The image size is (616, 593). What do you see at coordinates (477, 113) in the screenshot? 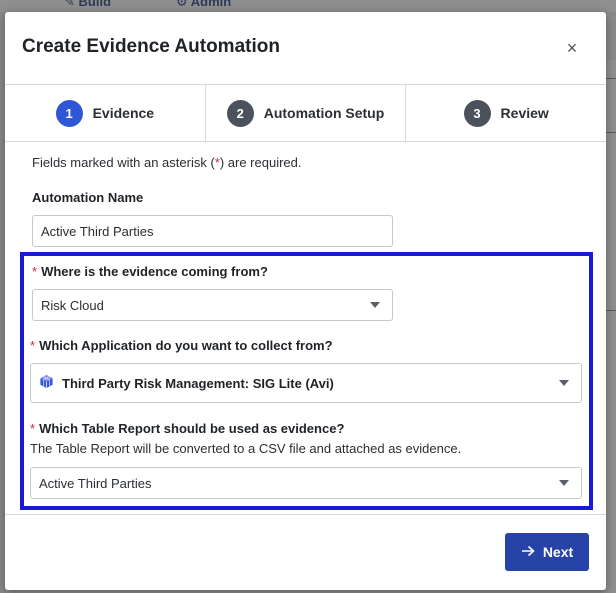
I see `step-number: 3` at bounding box center [477, 113].